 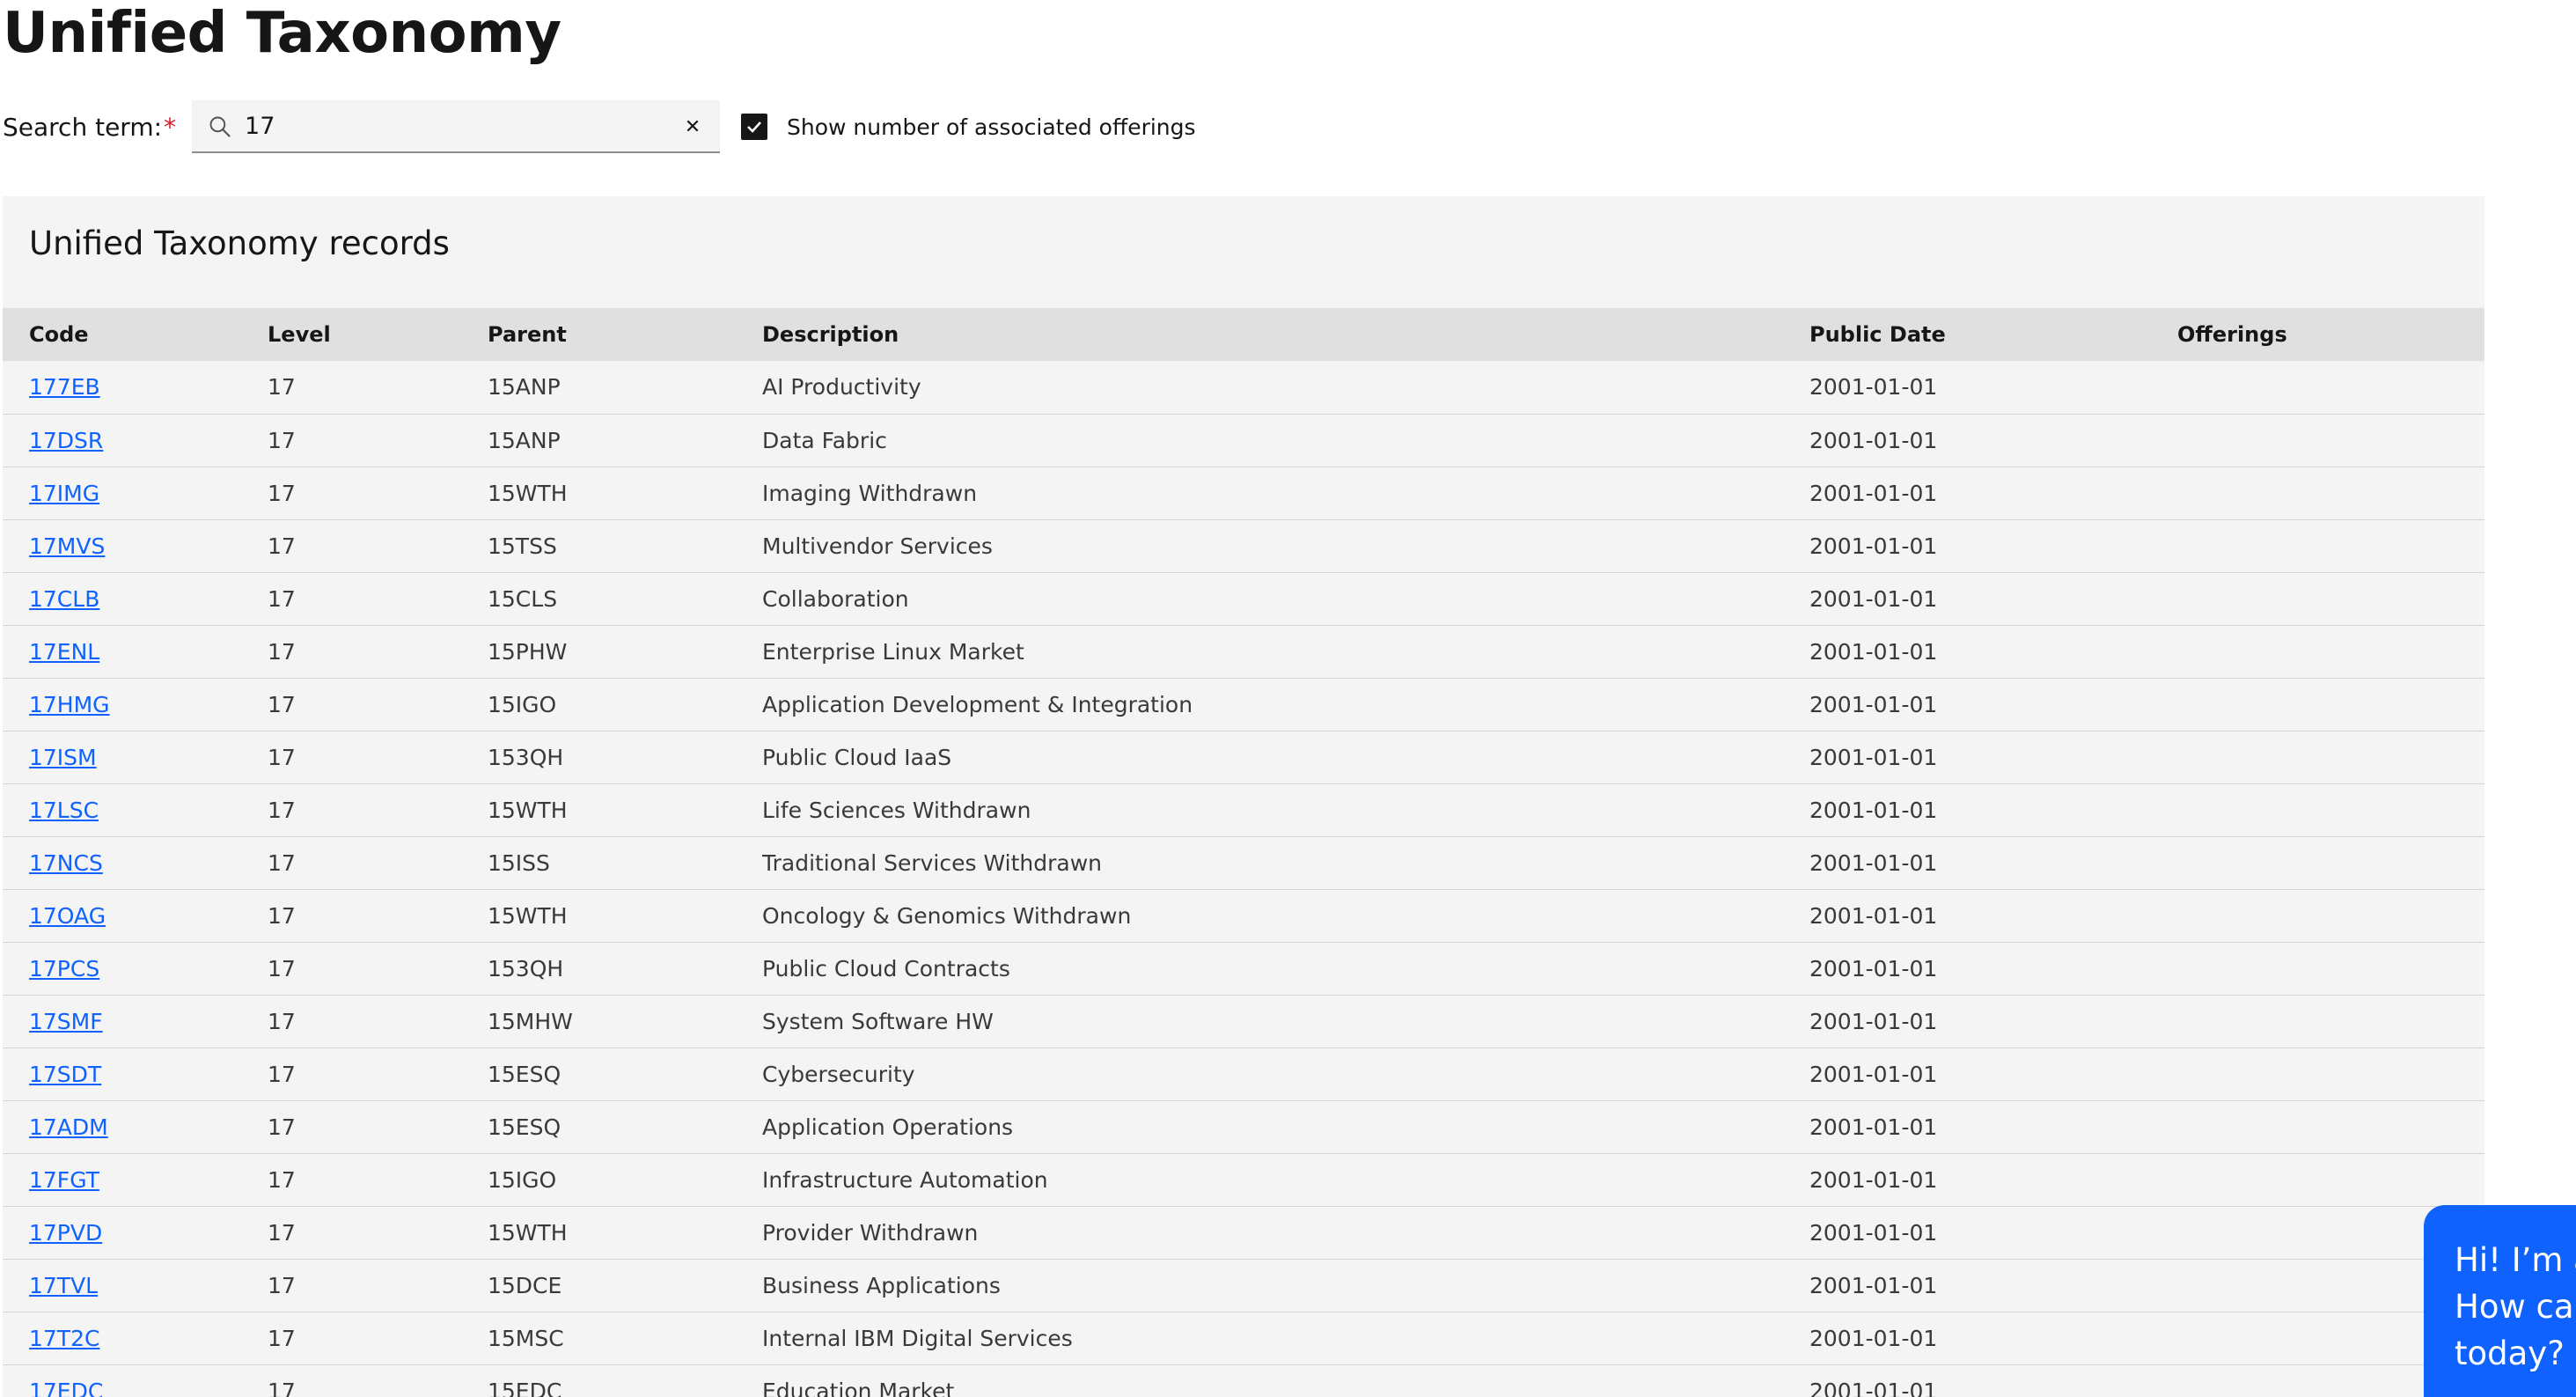 I want to click on cell-description: Public Cloud IaaS, so click(x=1285, y=757).